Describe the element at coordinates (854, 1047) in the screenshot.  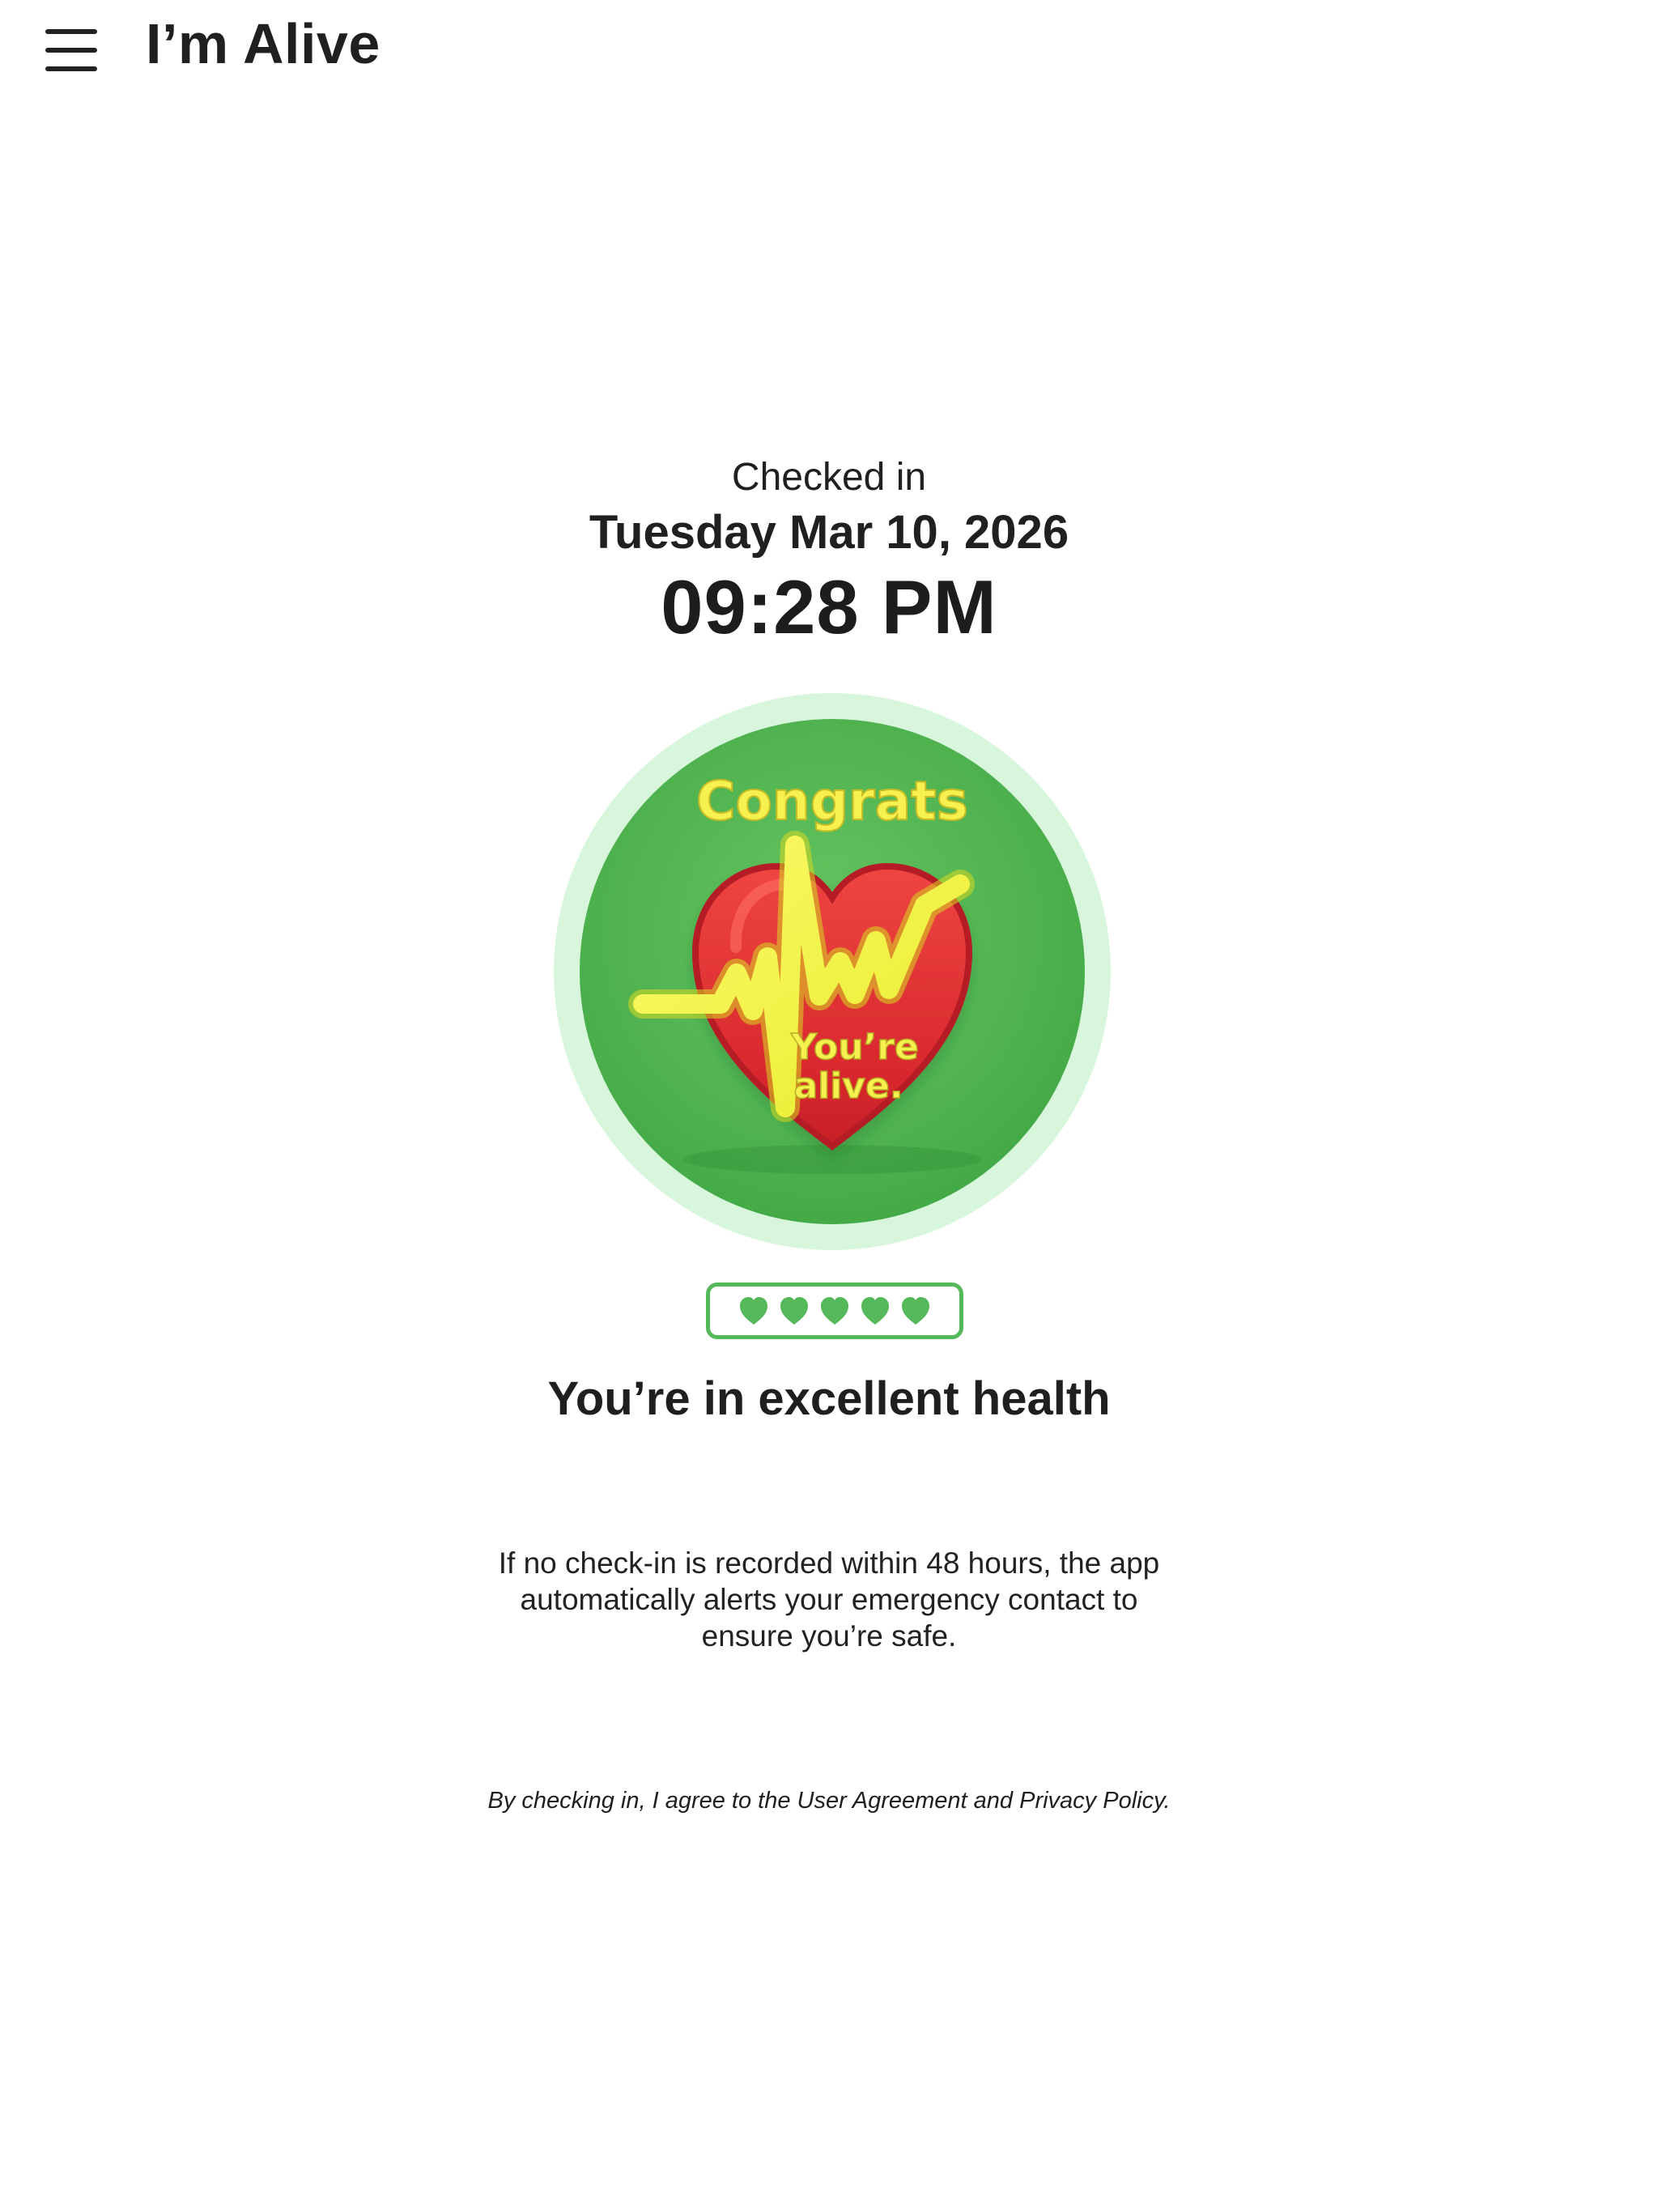
I see `badge-line-1: You’re` at that location.